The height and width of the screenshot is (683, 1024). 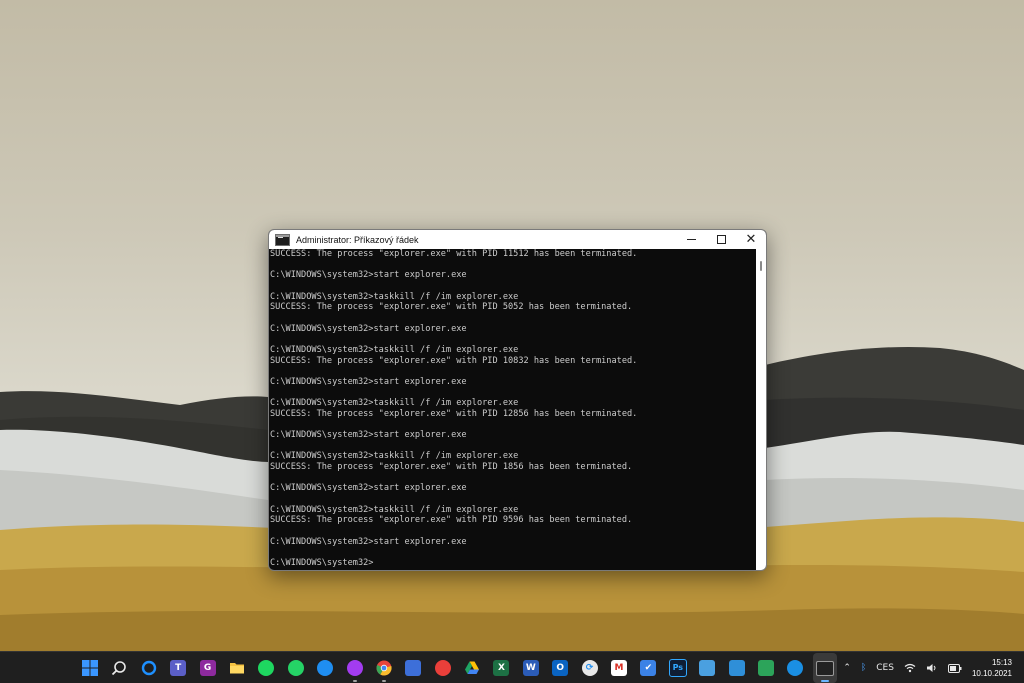 What do you see at coordinates (954, 668) in the screenshot?
I see `battery-icon` at bounding box center [954, 668].